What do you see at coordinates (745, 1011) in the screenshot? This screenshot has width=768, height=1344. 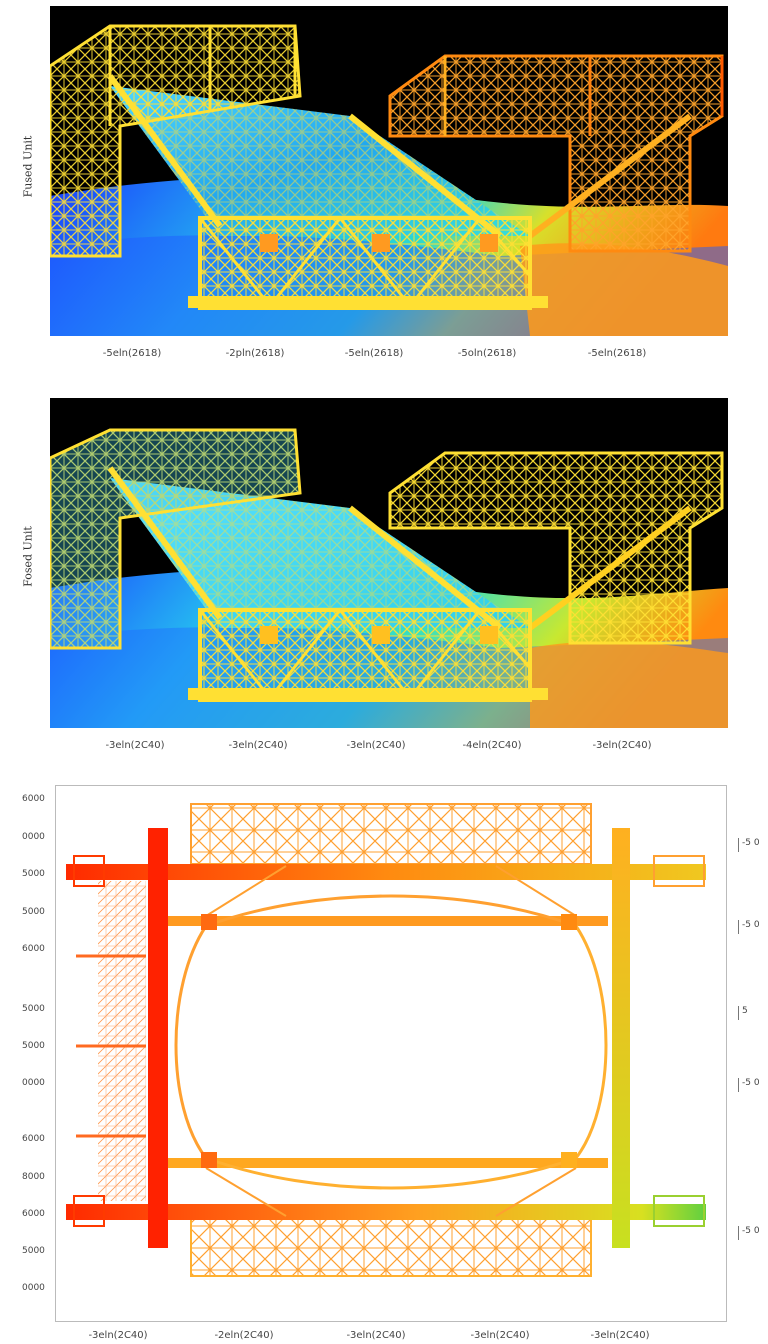 I see `bottom-right-tick: 5` at bounding box center [745, 1011].